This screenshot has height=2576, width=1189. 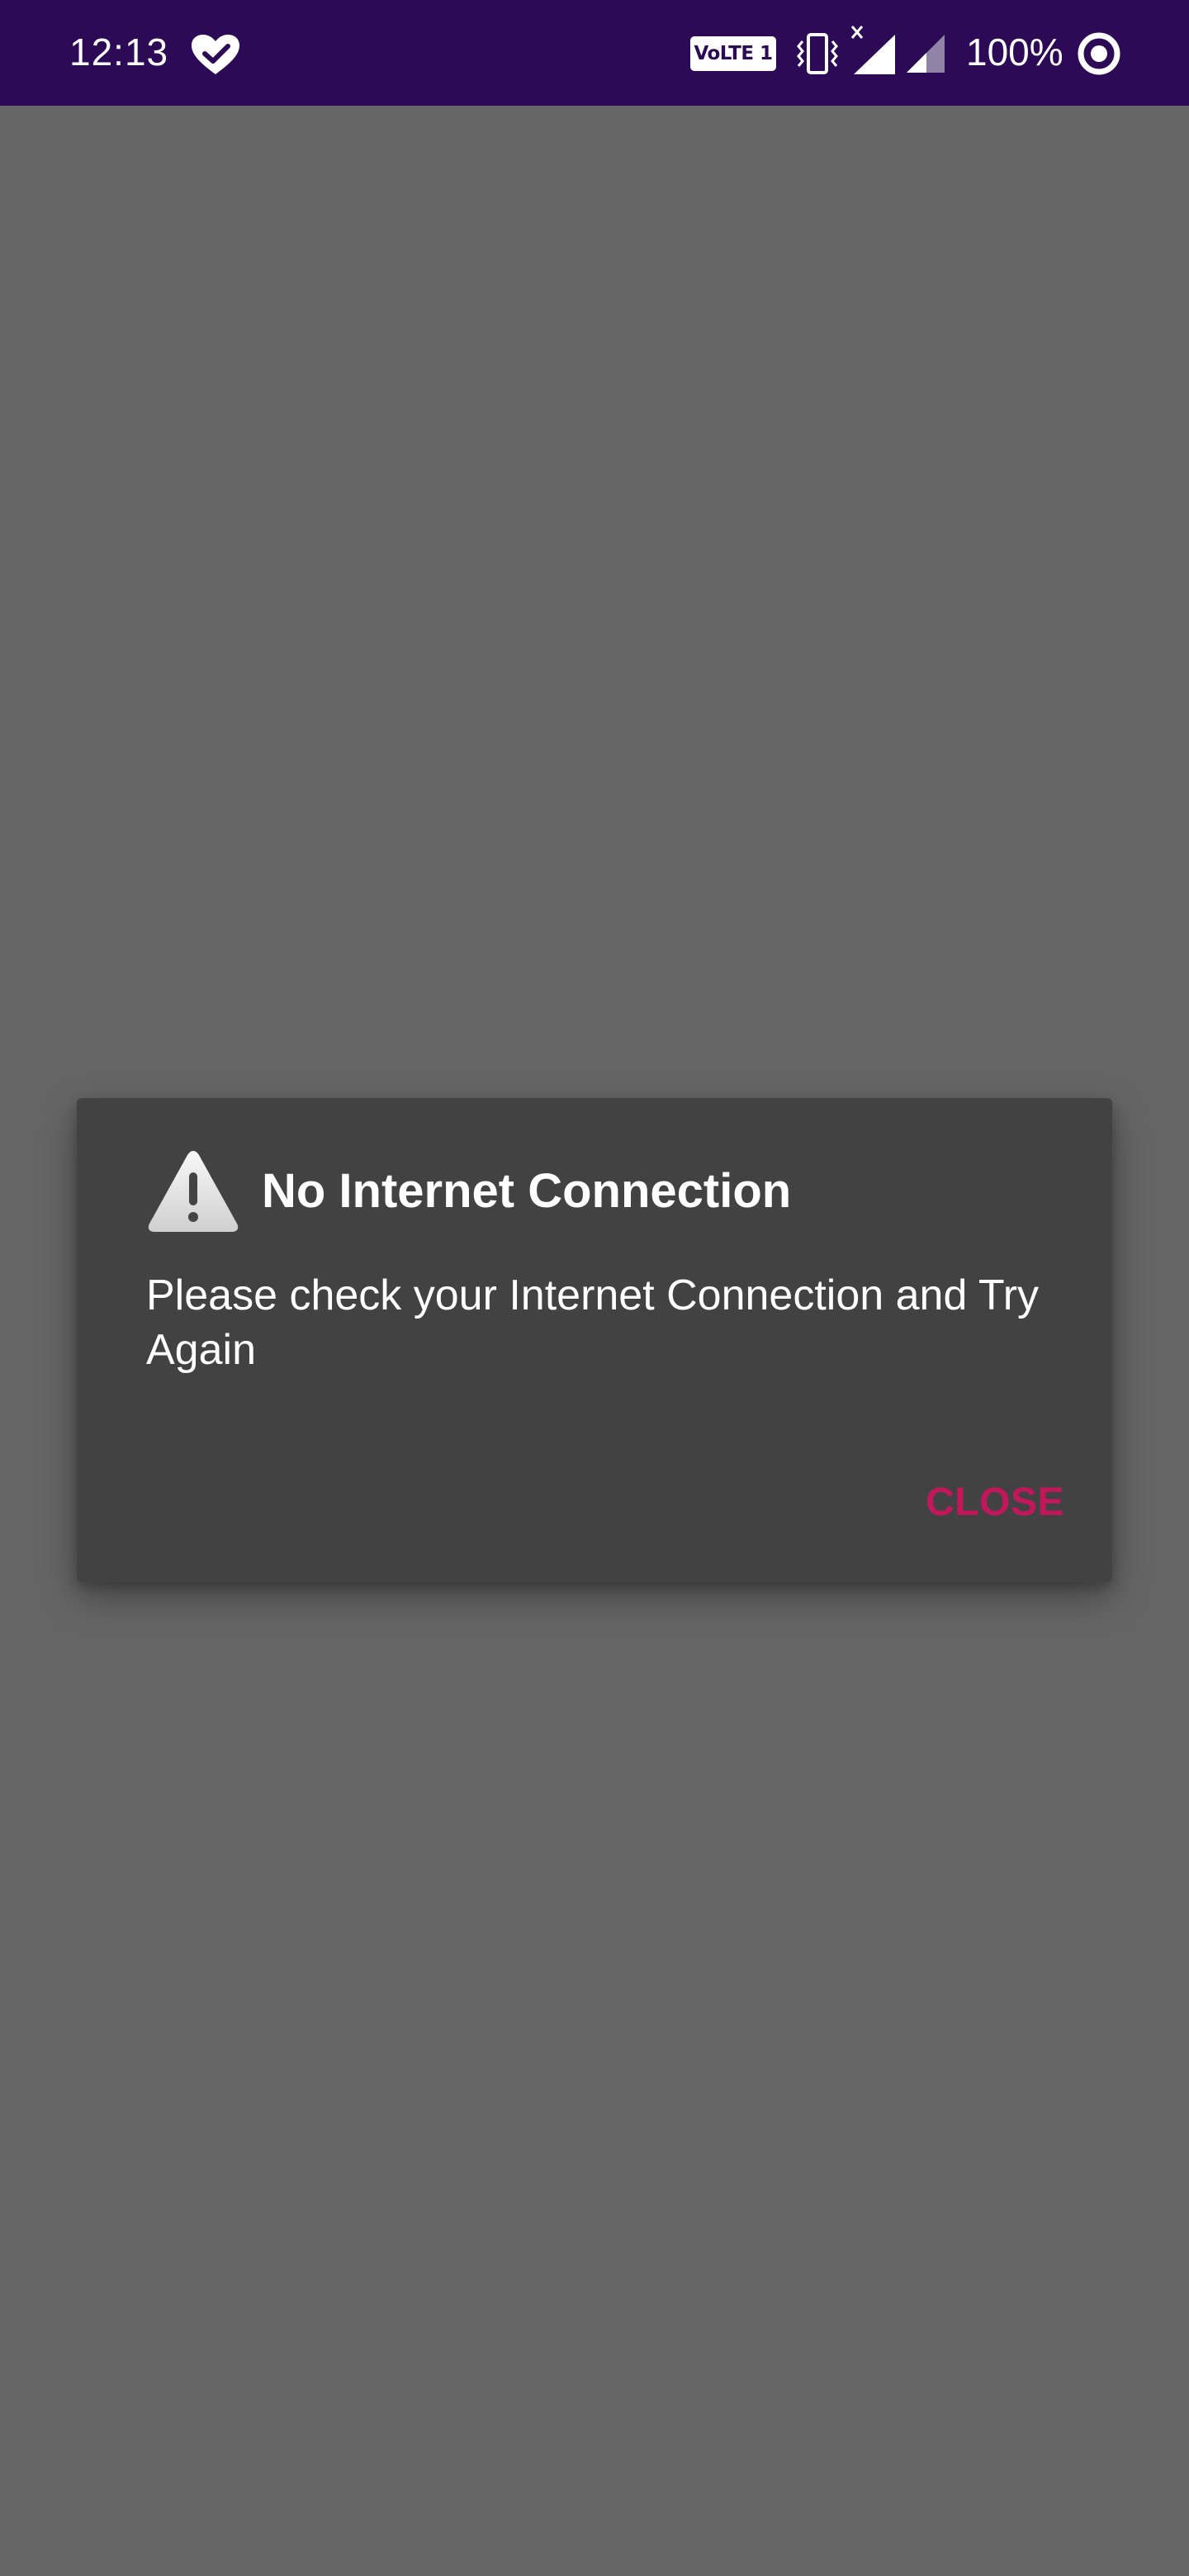 I want to click on battery-ring-icon, so click(x=1099, y=53).